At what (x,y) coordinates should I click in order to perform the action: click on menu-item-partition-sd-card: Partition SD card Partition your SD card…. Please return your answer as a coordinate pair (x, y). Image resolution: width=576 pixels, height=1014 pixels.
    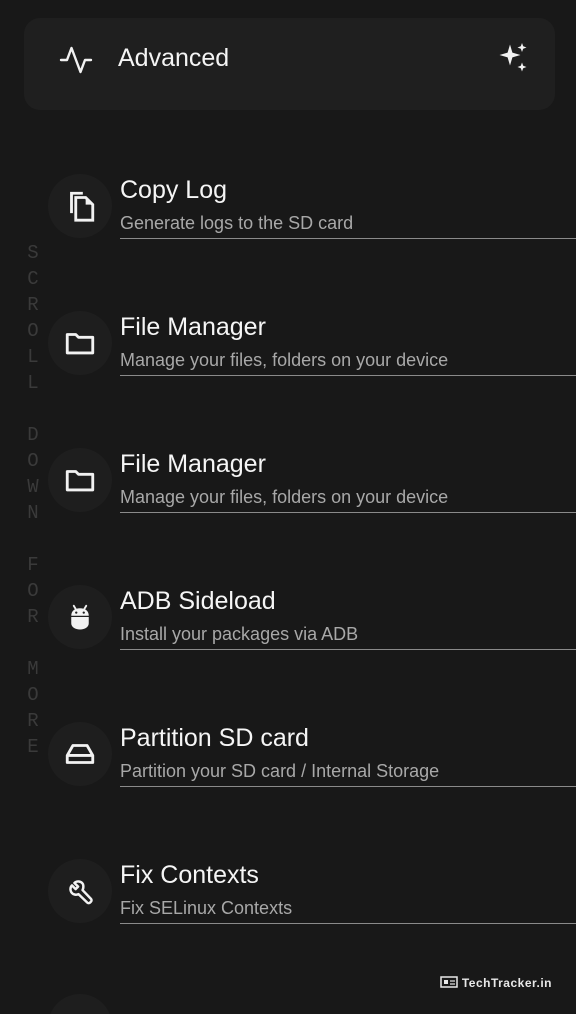
    Looking at the image, I should click on (288, 753).